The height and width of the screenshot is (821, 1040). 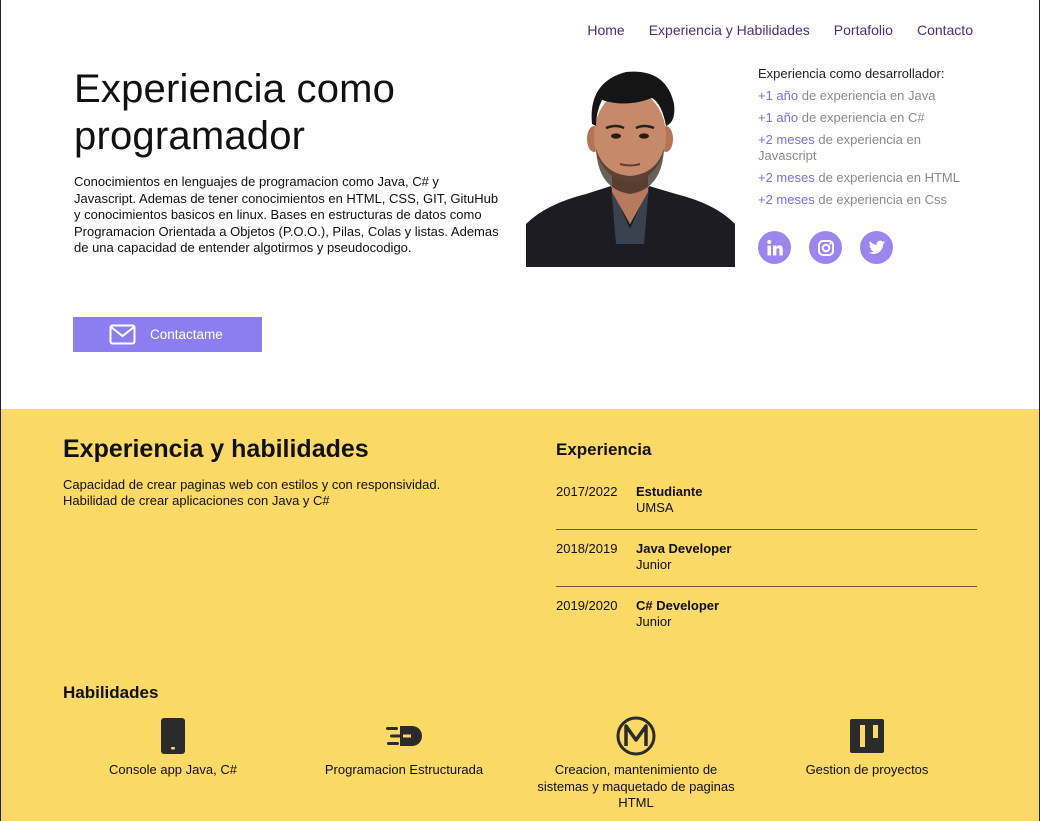 What do you see at coordinates (605, 30) in the screenshot?
I see `nav-home-link: Home` at bounding box center [605, 30].